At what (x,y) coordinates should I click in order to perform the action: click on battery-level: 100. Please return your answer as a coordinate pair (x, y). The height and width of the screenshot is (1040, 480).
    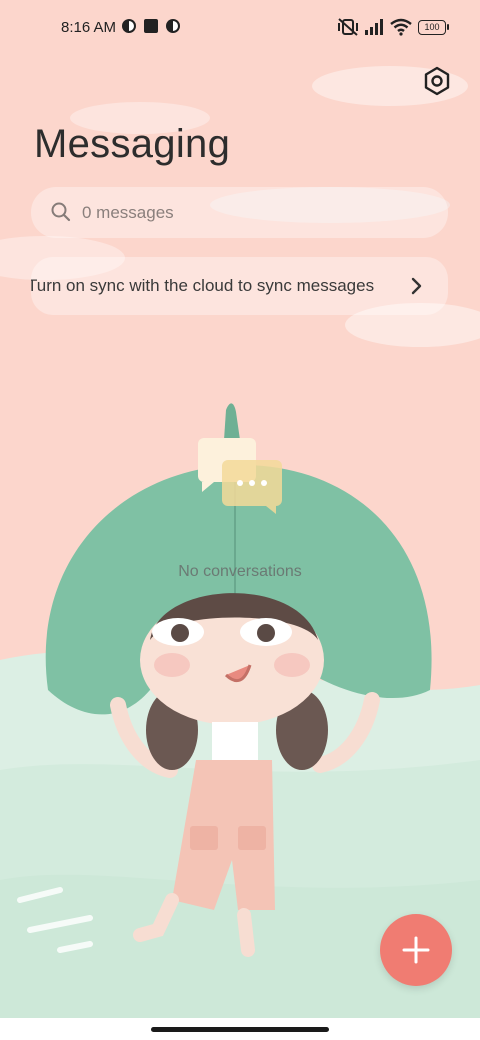
    Looking at the image, I should click on (432, 27).